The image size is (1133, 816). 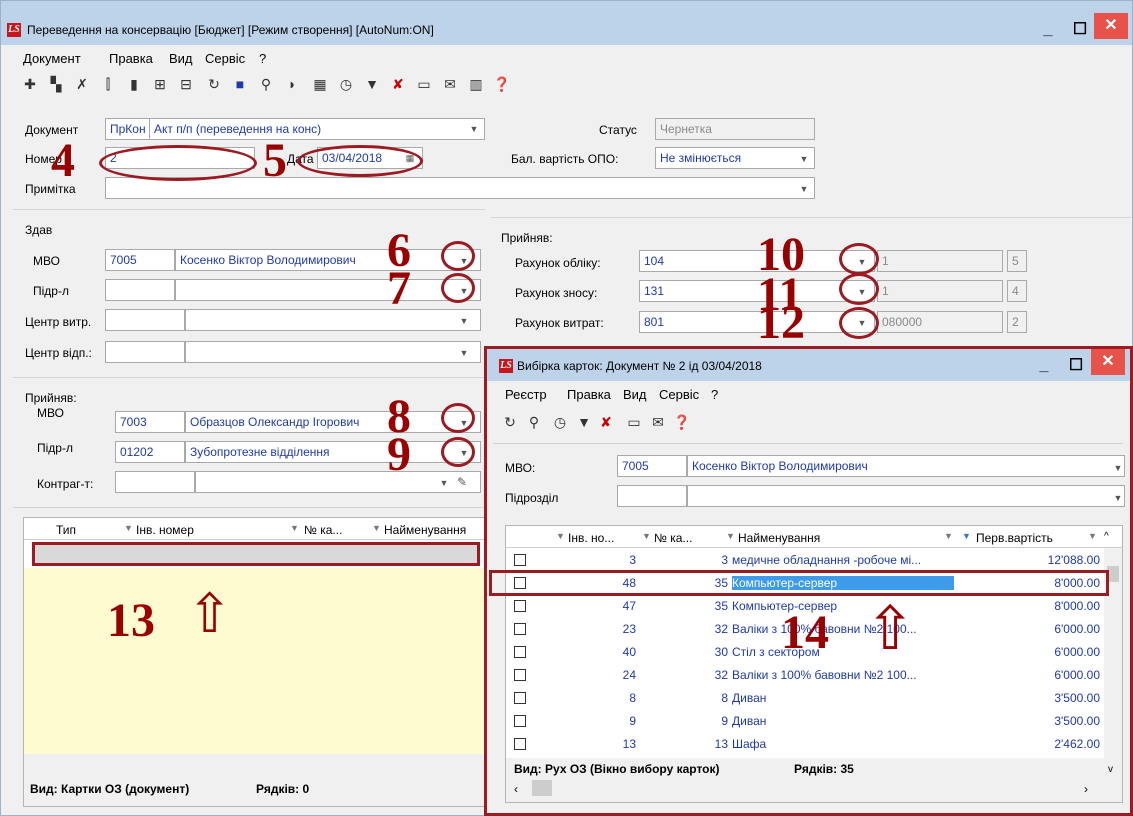 I want to click on menu-registry: Реєстр, so click(x=526, y=394).